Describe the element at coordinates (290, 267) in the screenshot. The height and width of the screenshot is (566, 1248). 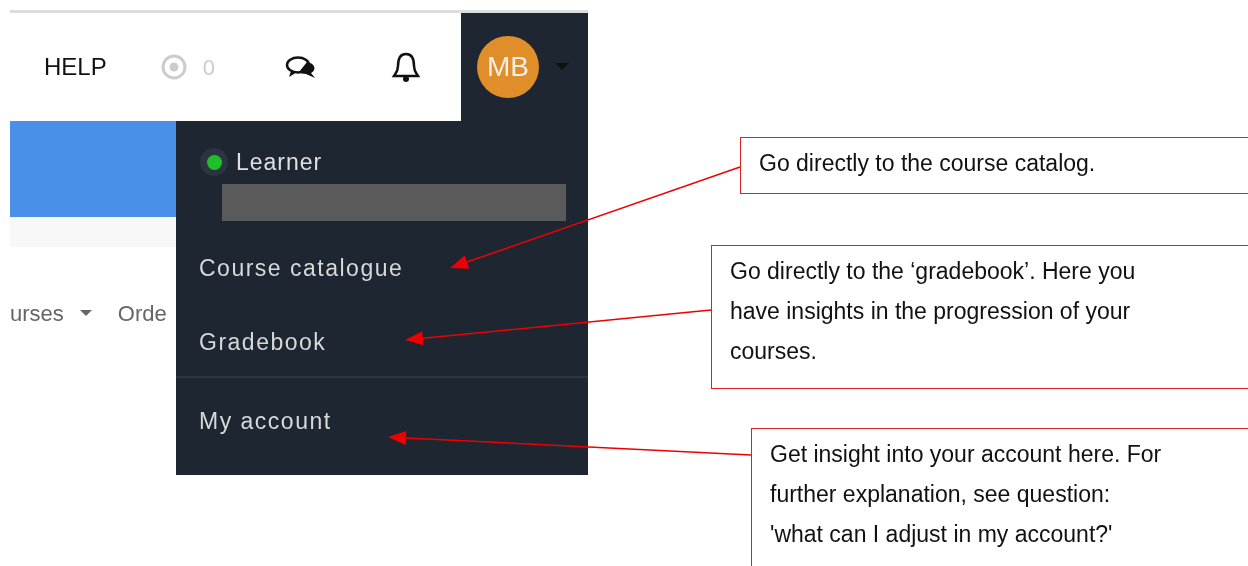
I see `menu-item: Course catalogue` at that location.